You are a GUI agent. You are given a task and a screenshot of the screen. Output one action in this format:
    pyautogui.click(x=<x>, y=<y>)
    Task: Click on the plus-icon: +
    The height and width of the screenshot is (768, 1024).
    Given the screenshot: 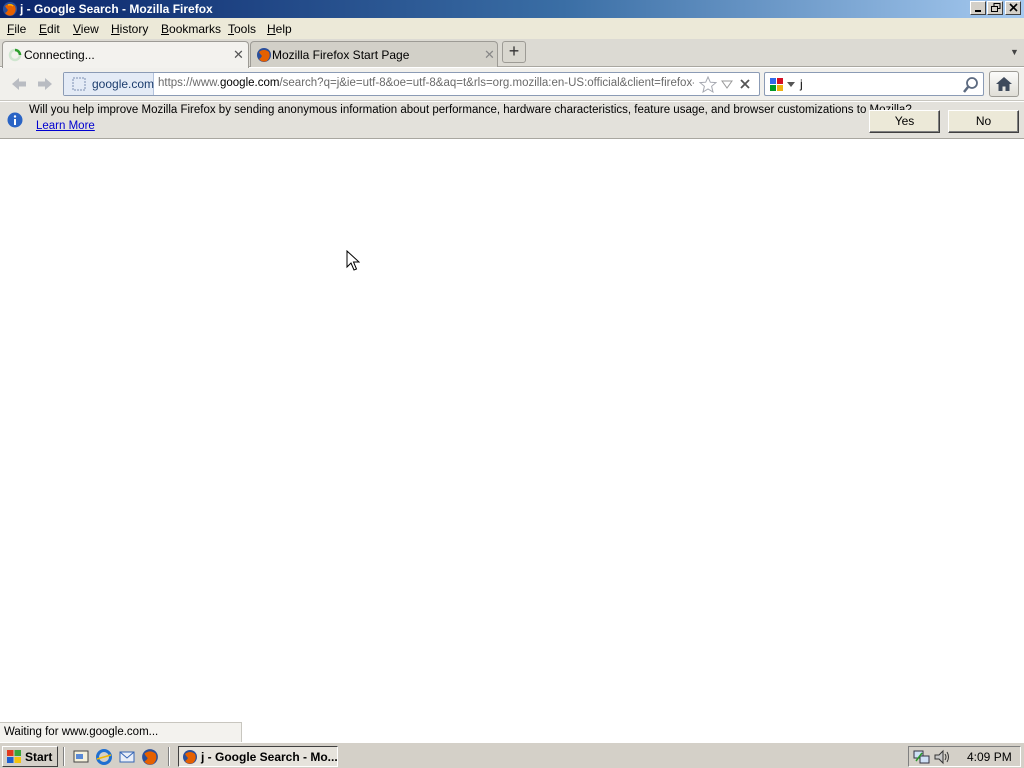 What is the action you would take?
    pyautogui.click(x=514, y=51)
    